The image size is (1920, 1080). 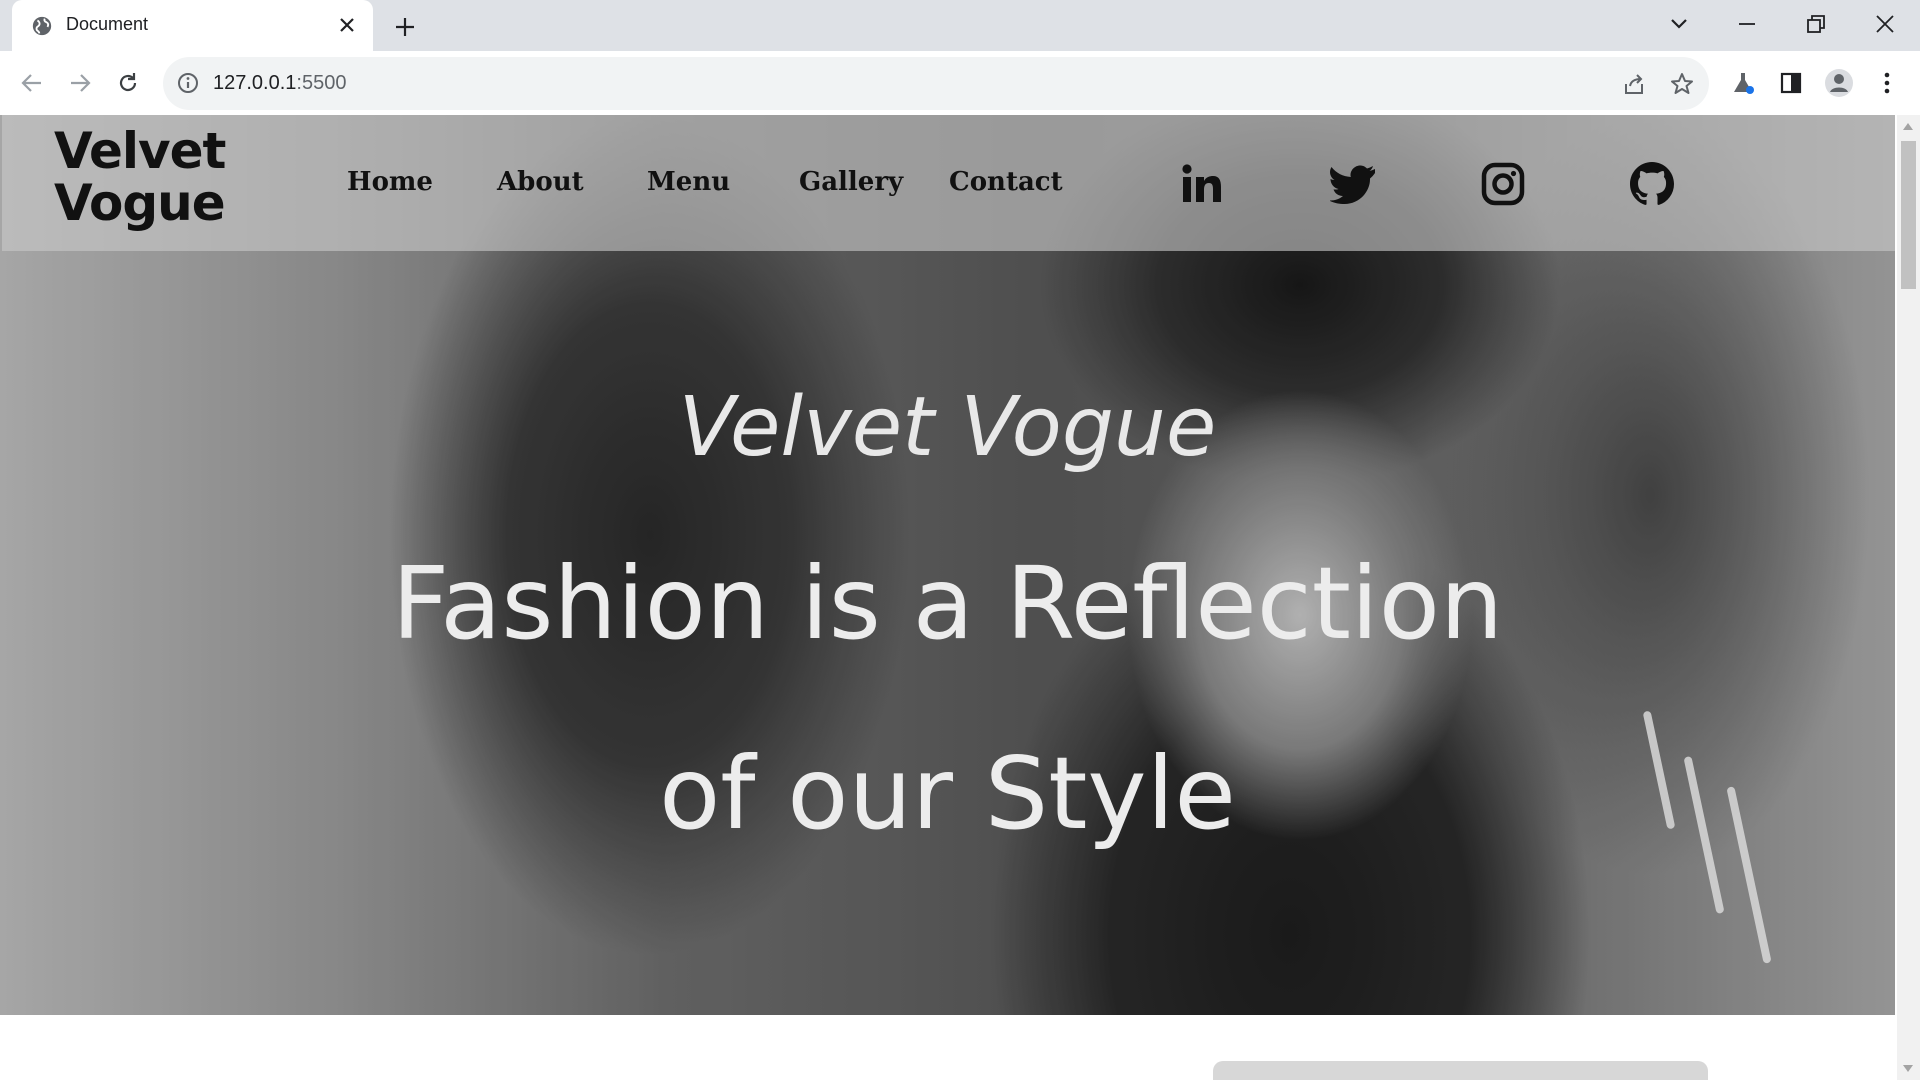 What do you see at coordinates (1908, 215) in the screenshot?
I see `scrollbar-thumb` at bounding box center [1908, 215].